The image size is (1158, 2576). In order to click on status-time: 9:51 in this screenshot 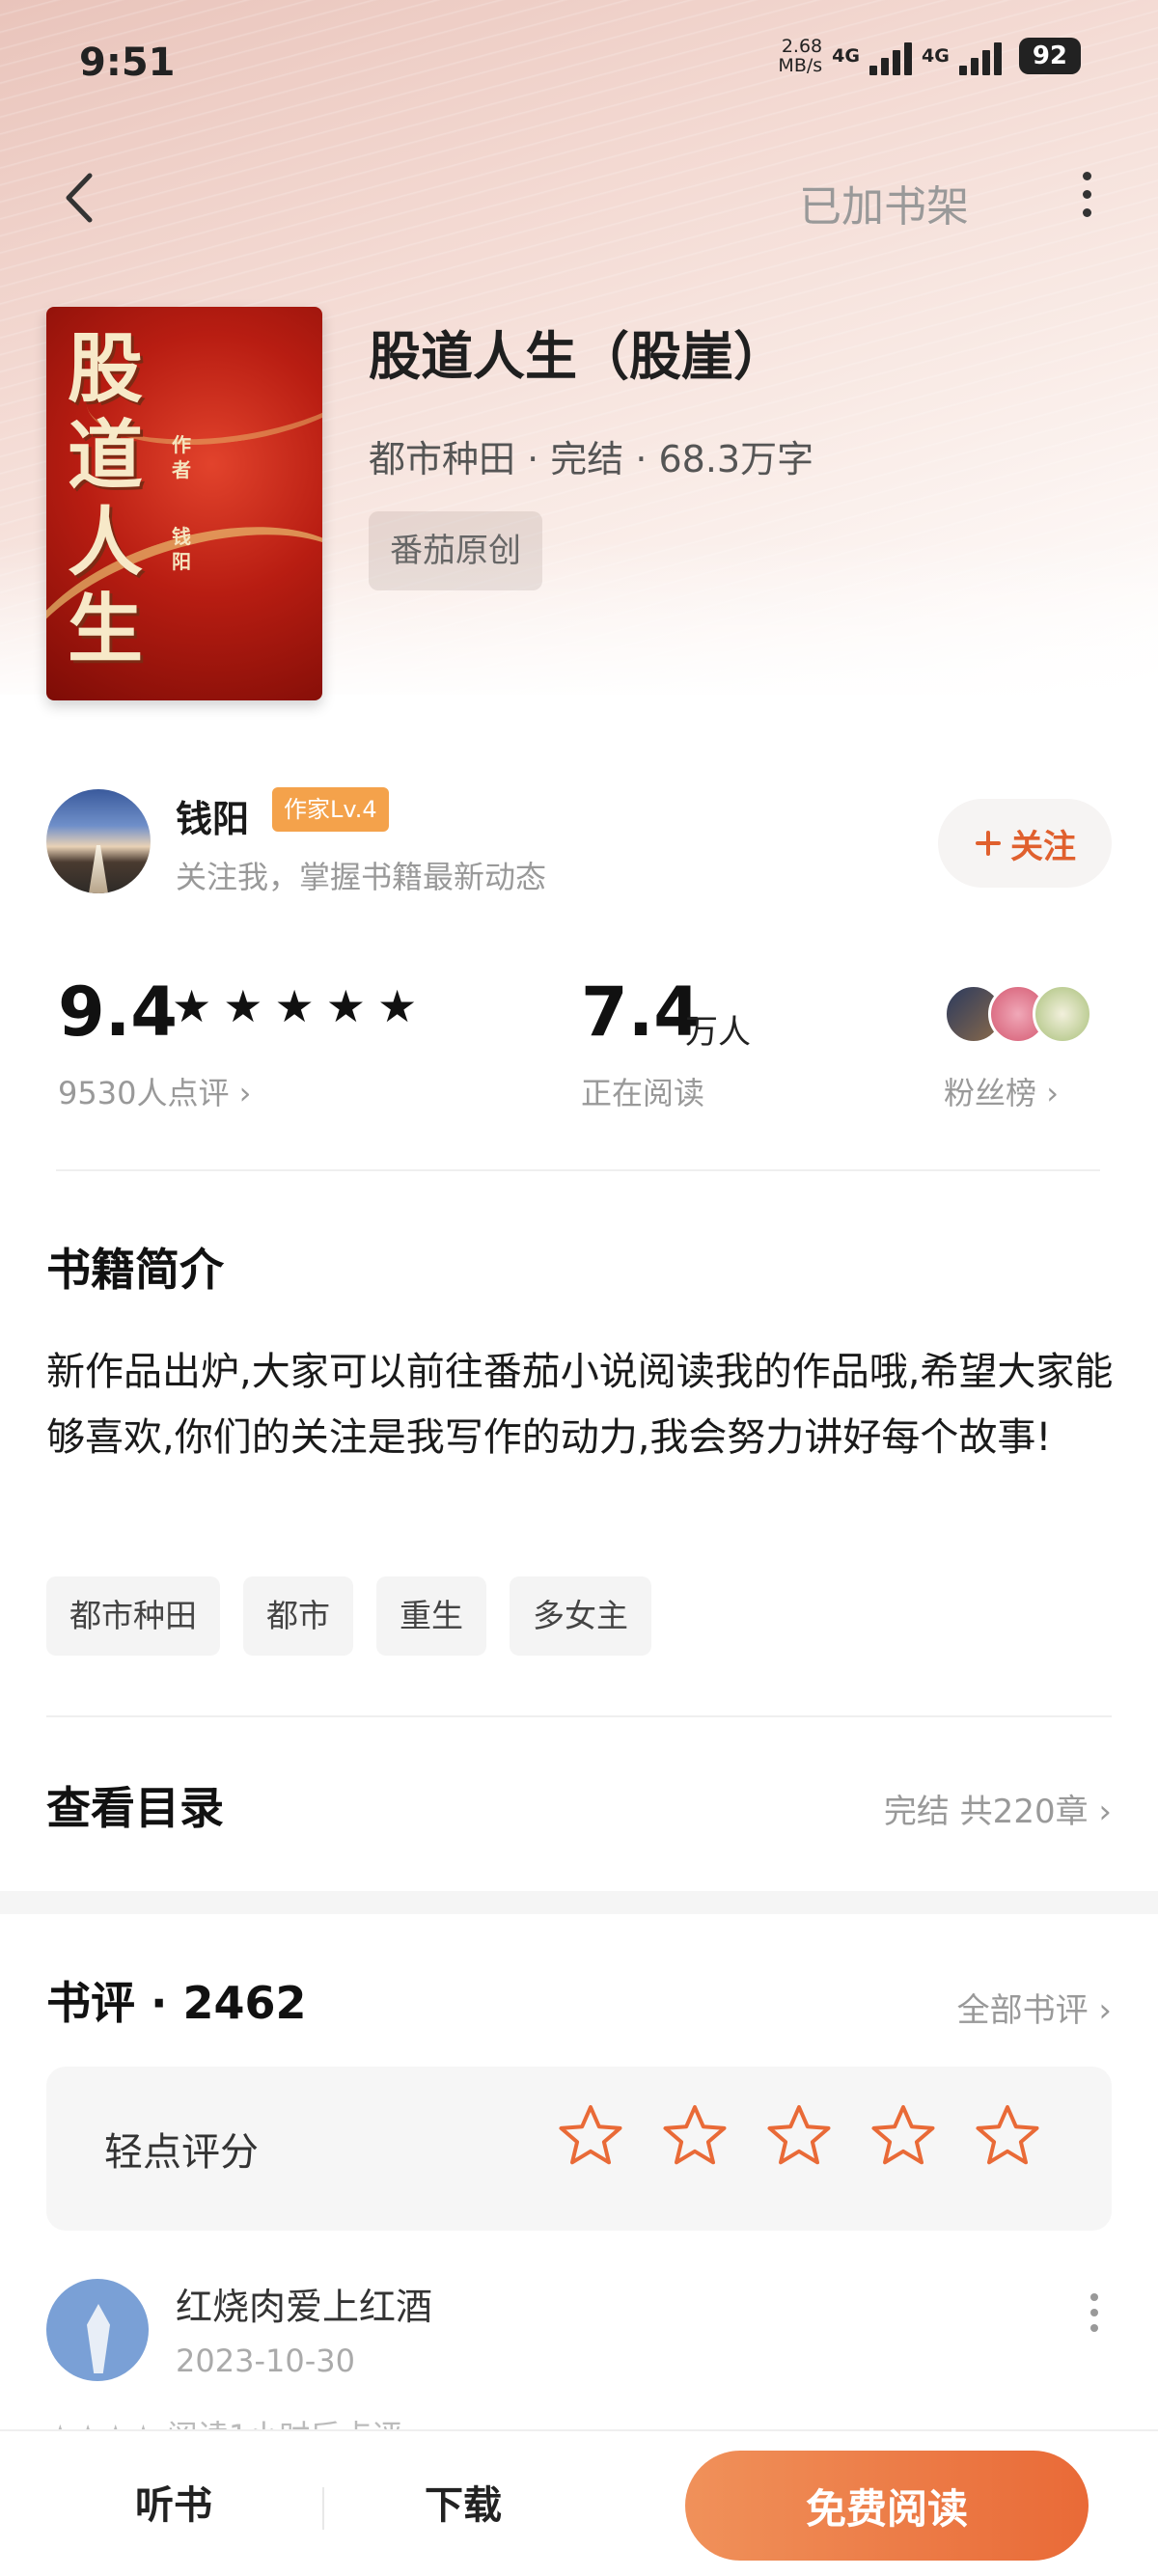, I will do `click(127, 63)`.